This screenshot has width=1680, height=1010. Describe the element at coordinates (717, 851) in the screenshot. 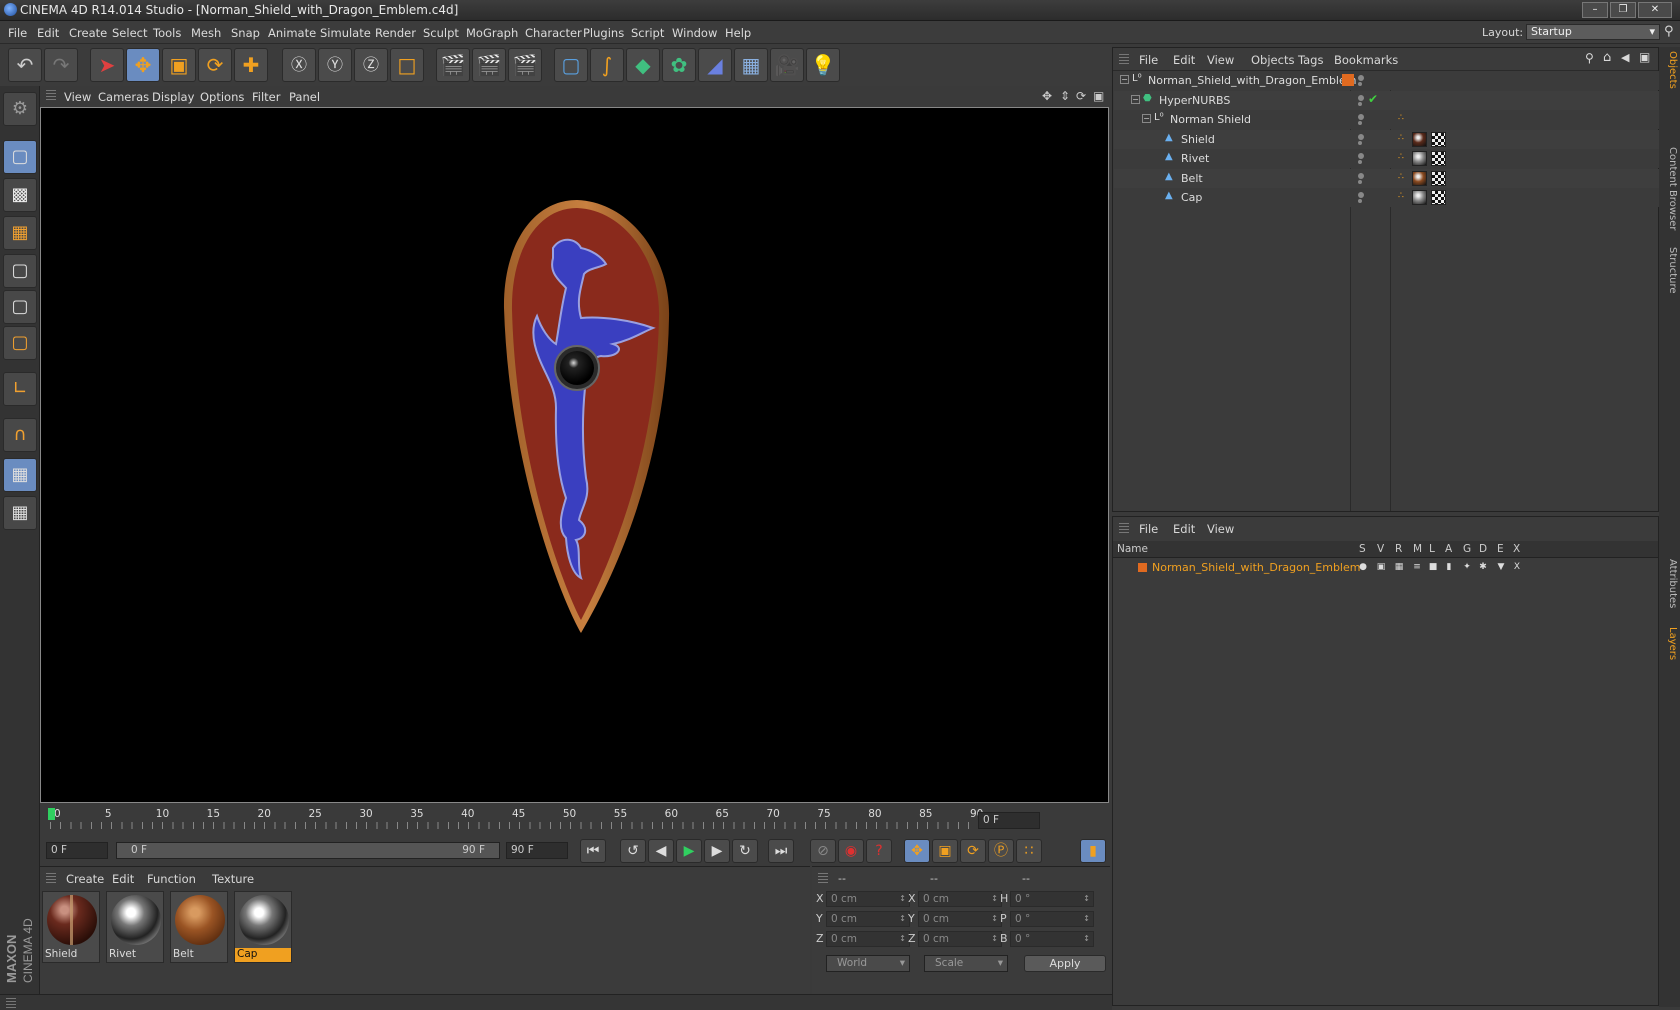

I see `next-frame-button: ▶` at that location.